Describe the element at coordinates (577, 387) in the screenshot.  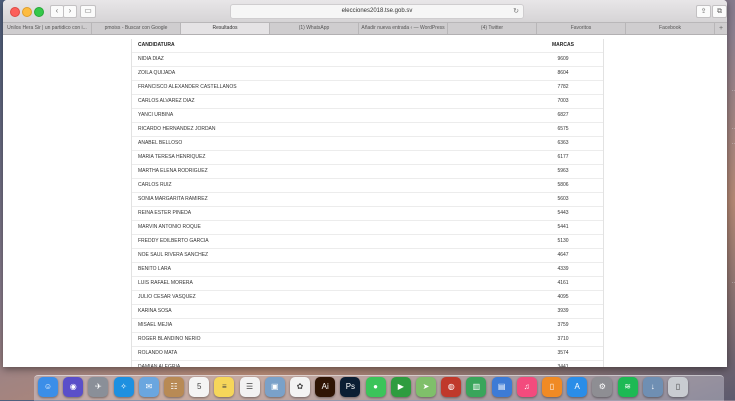
I see `app-store-icon: A` at that location.